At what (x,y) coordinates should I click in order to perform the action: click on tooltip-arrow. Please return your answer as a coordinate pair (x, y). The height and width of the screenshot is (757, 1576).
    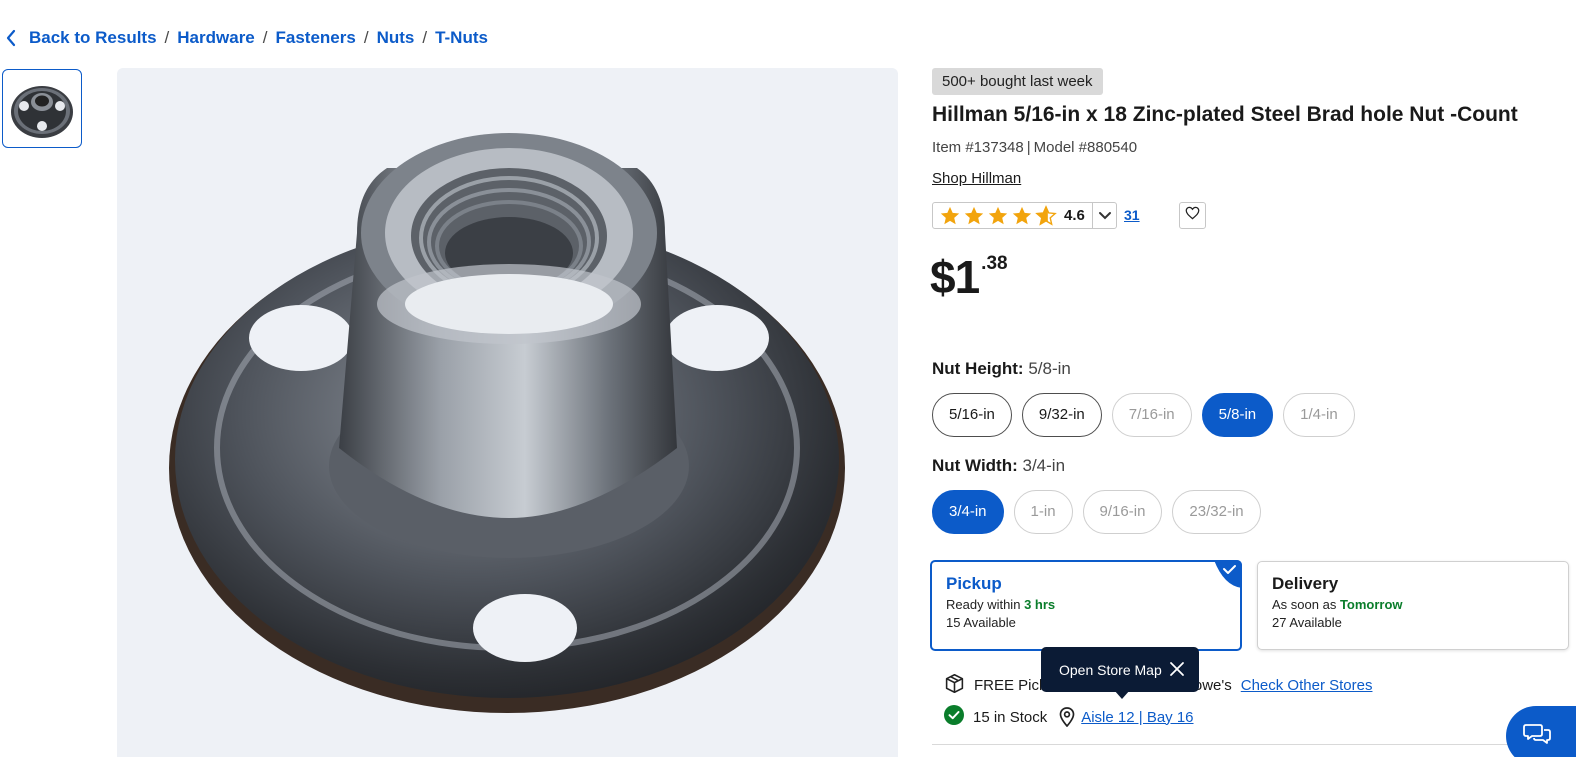
    Looking at the image, I should click on (1122, 694).